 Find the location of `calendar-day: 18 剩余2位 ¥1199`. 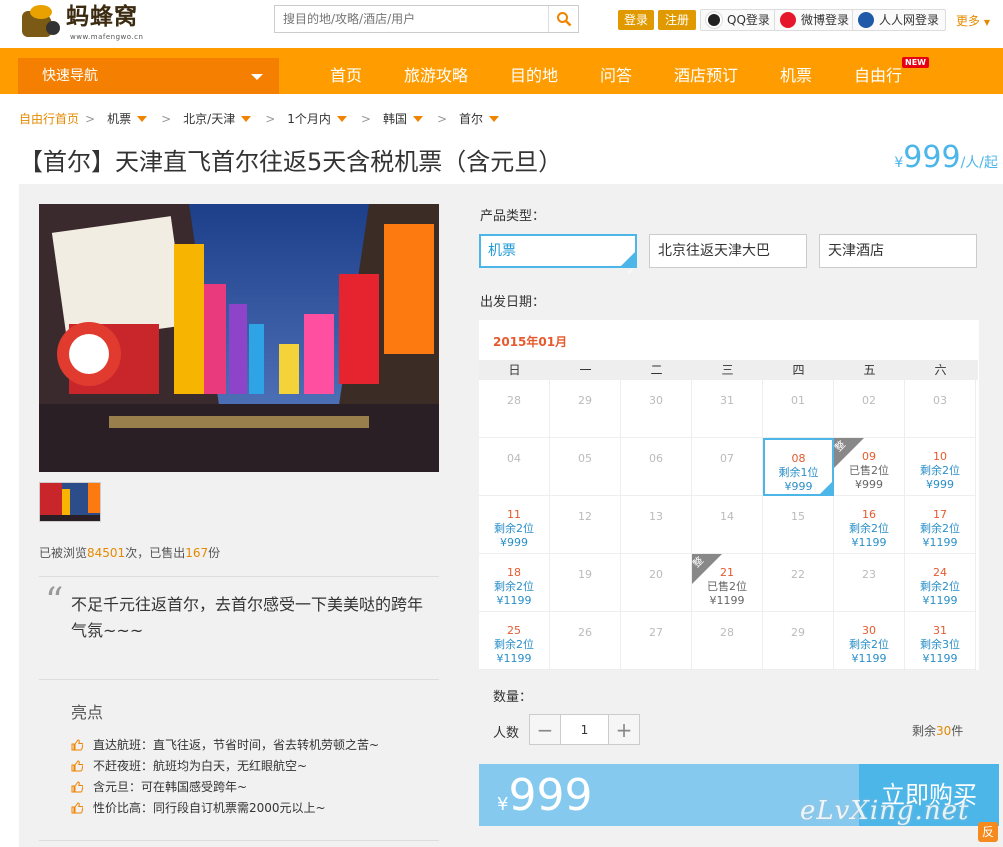

calendar-day: 18 剩余2位 ¥1199 is located at coordinates (514, 583).